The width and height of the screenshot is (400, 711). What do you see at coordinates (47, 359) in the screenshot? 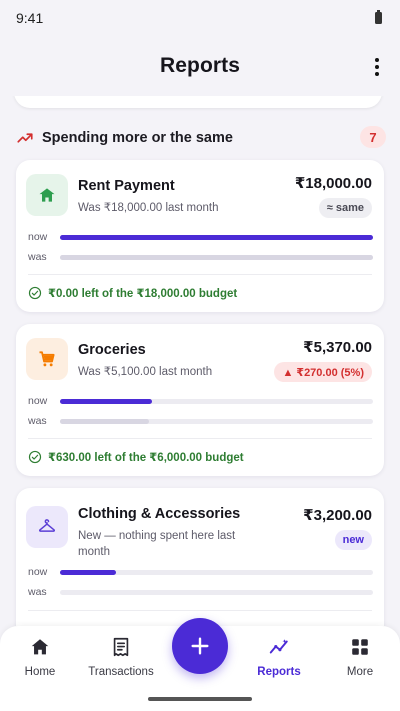
I see `shopping-cart-icon` at bounding box center [47, 359].